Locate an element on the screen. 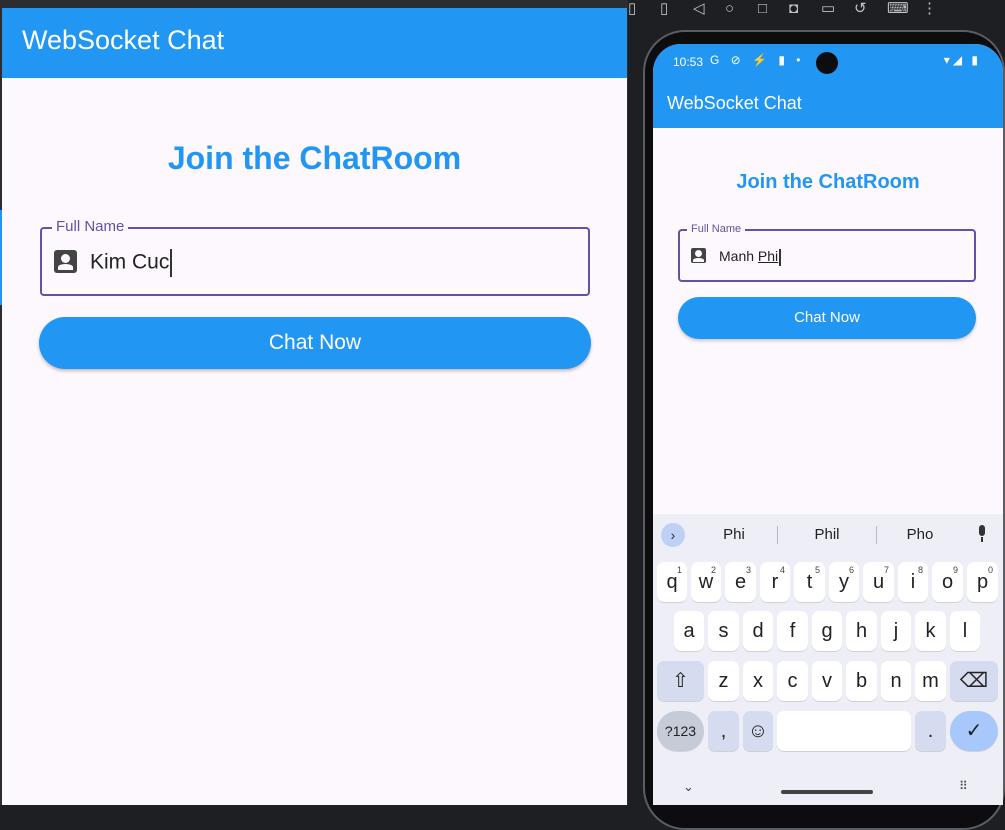 The width and height of the screenshot is (1005, 830). status-notification-icons: G ⊘ ⚡ ▮ • is located at coordinates (757, 60).